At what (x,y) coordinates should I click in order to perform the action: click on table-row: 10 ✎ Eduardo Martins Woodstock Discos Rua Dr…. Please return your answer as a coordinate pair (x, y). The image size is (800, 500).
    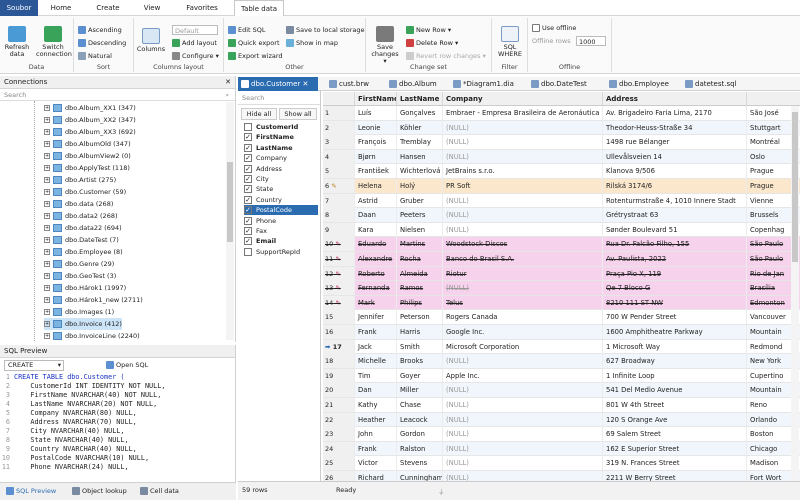
    Looking at the image, I should click on (561, 244).